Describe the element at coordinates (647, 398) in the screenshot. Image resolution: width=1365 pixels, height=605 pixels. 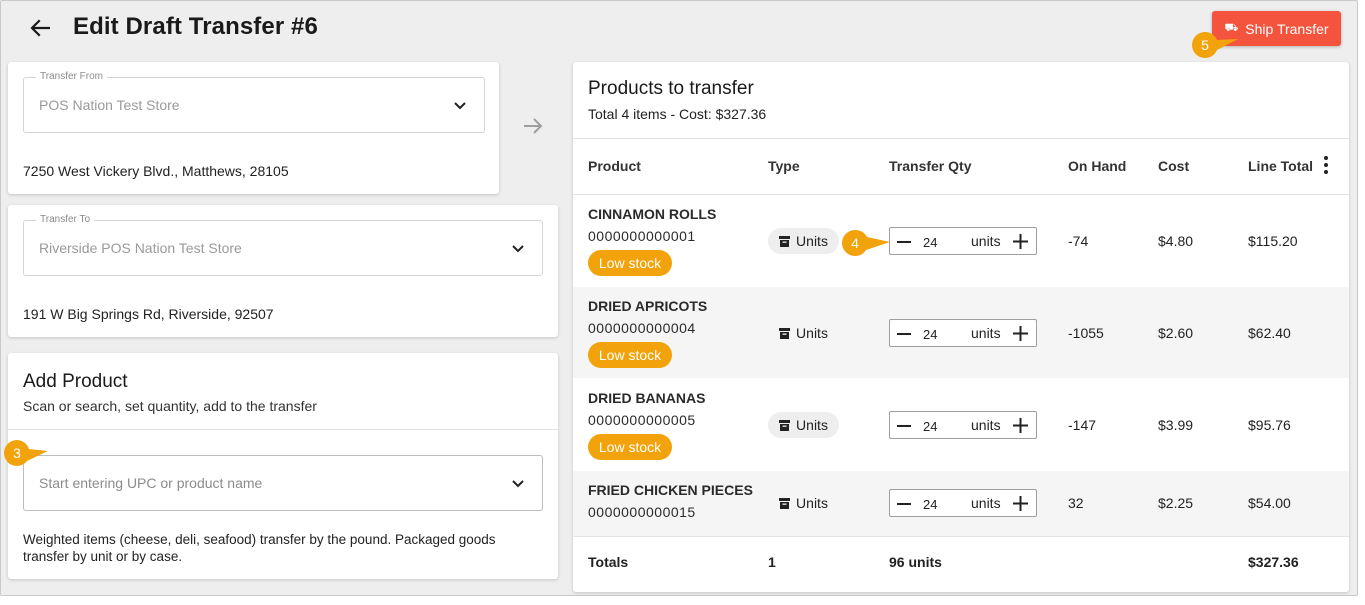
I see `product-name: DRIED BANANAS` at that location.